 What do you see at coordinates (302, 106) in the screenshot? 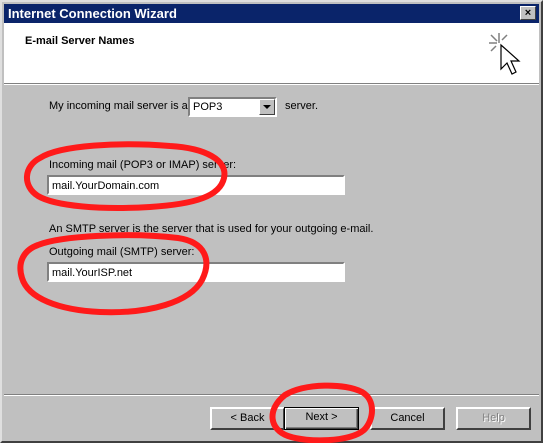
I see `server-type-suffix: server.` at bounding box center [302, 106].